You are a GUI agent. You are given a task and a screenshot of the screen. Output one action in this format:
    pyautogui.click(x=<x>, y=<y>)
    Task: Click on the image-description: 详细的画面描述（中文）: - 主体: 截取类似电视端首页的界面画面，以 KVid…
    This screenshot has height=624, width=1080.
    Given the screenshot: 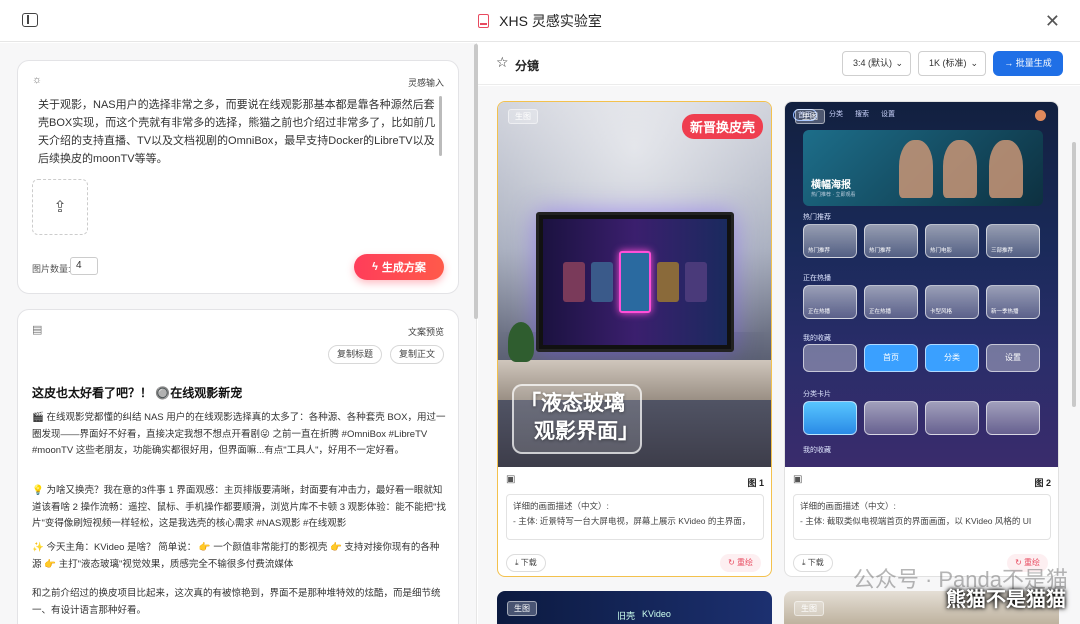 What is the action you would take?
    pyautogui.click(x=922, y=517)
    